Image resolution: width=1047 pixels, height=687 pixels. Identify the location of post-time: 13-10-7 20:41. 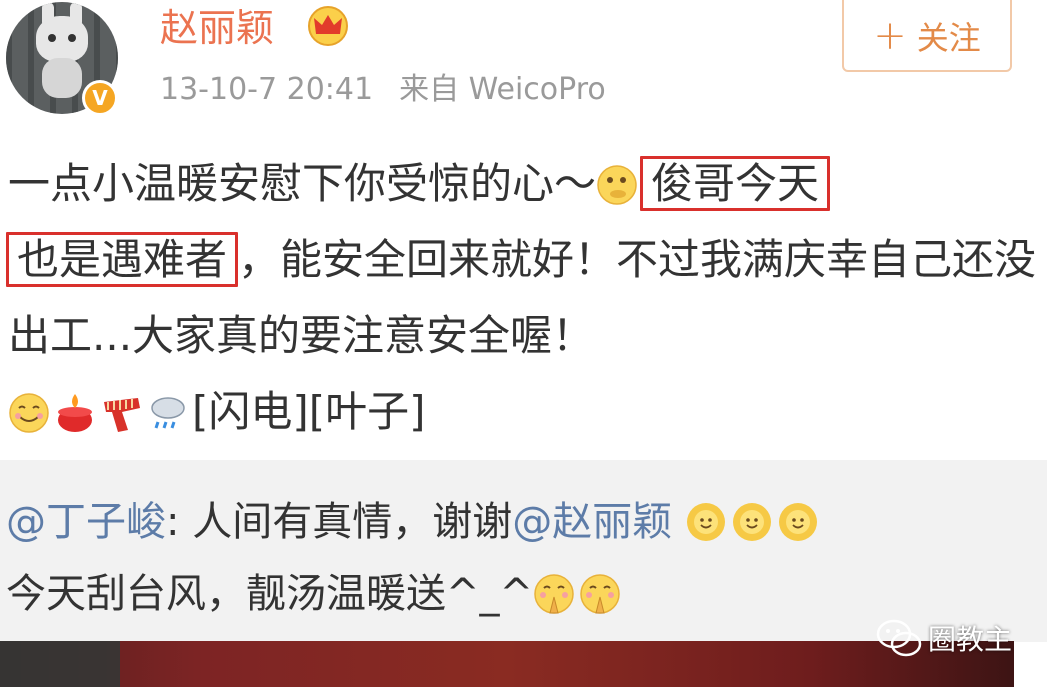
(267, 89).